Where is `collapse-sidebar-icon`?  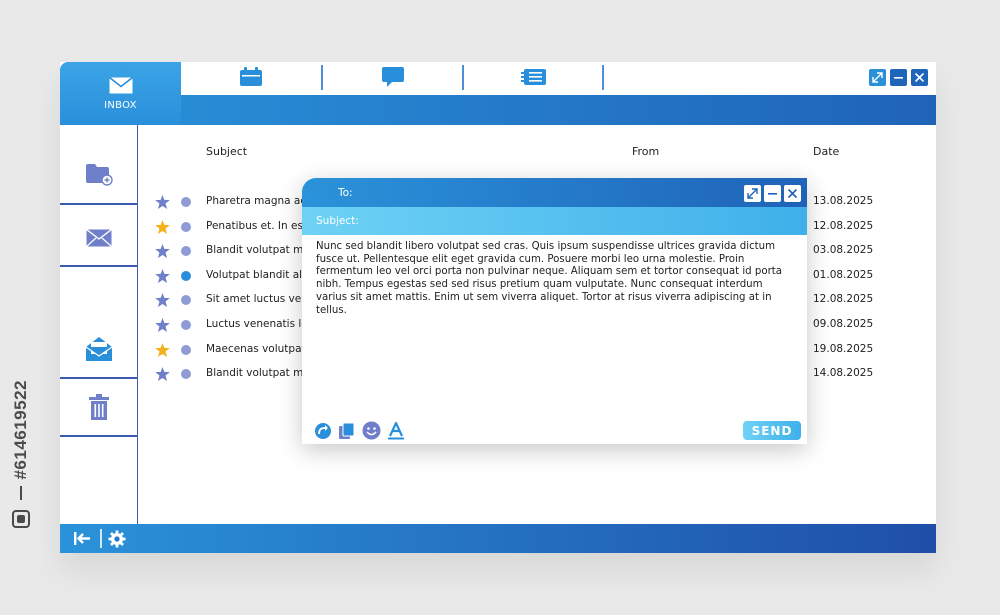 collapse-sidebar-icon is located at coordinates (82, 538).